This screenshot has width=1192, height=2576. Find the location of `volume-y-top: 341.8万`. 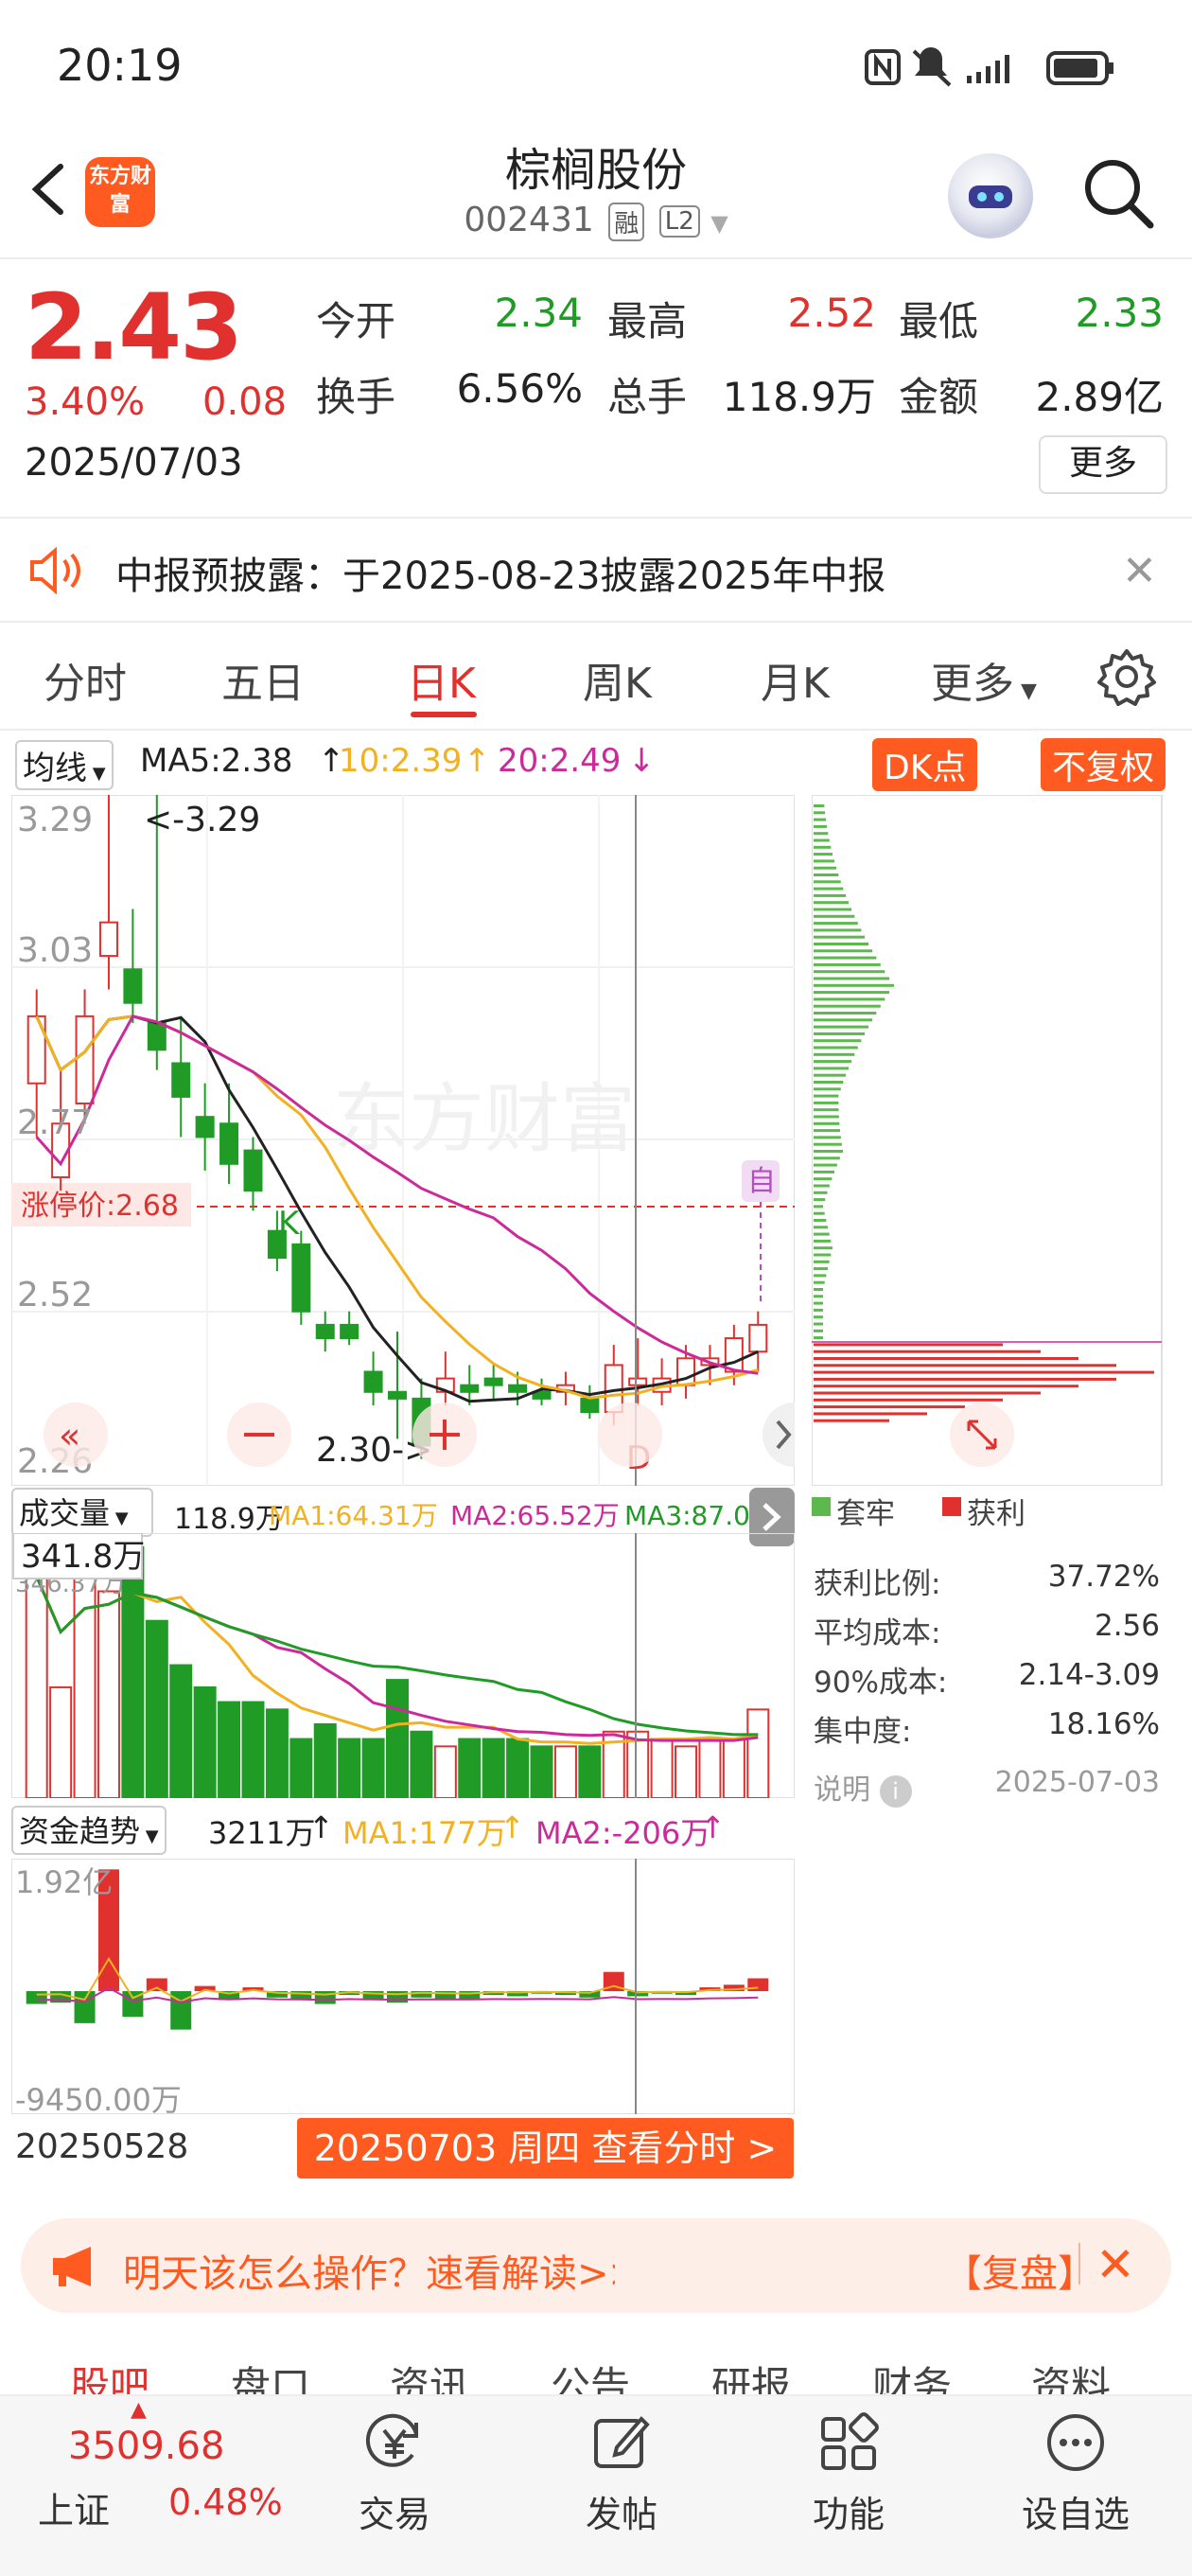

volume-y-top: 341.8万 is located at coordinates (83, 1557).